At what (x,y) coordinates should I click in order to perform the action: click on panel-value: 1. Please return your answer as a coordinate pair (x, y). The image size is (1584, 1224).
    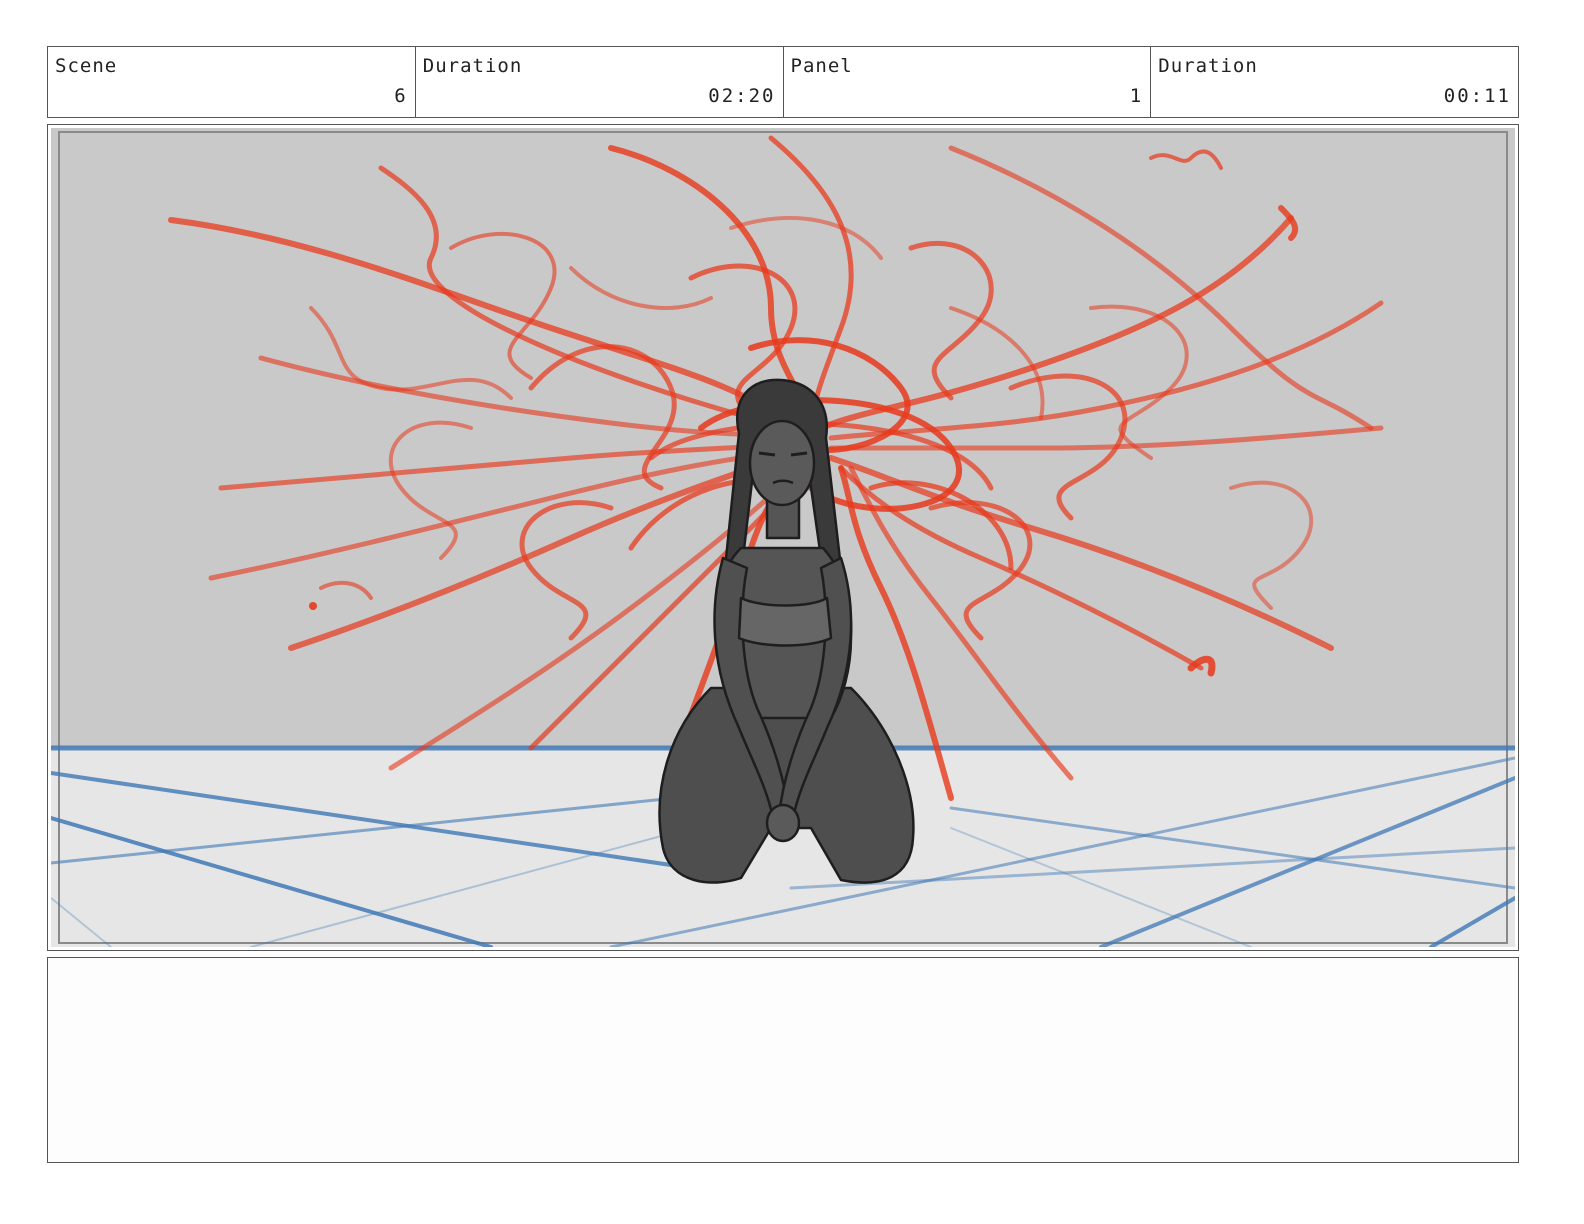
    Looking at the image, I should click on (1136, 96).